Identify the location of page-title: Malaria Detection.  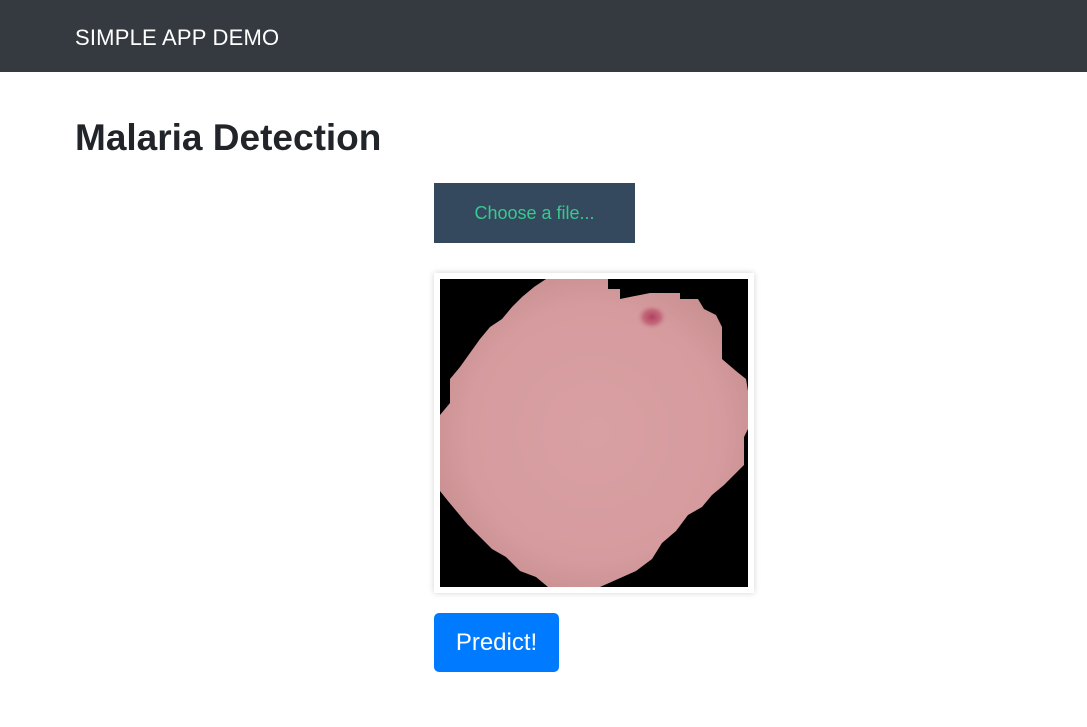
(228, 137).